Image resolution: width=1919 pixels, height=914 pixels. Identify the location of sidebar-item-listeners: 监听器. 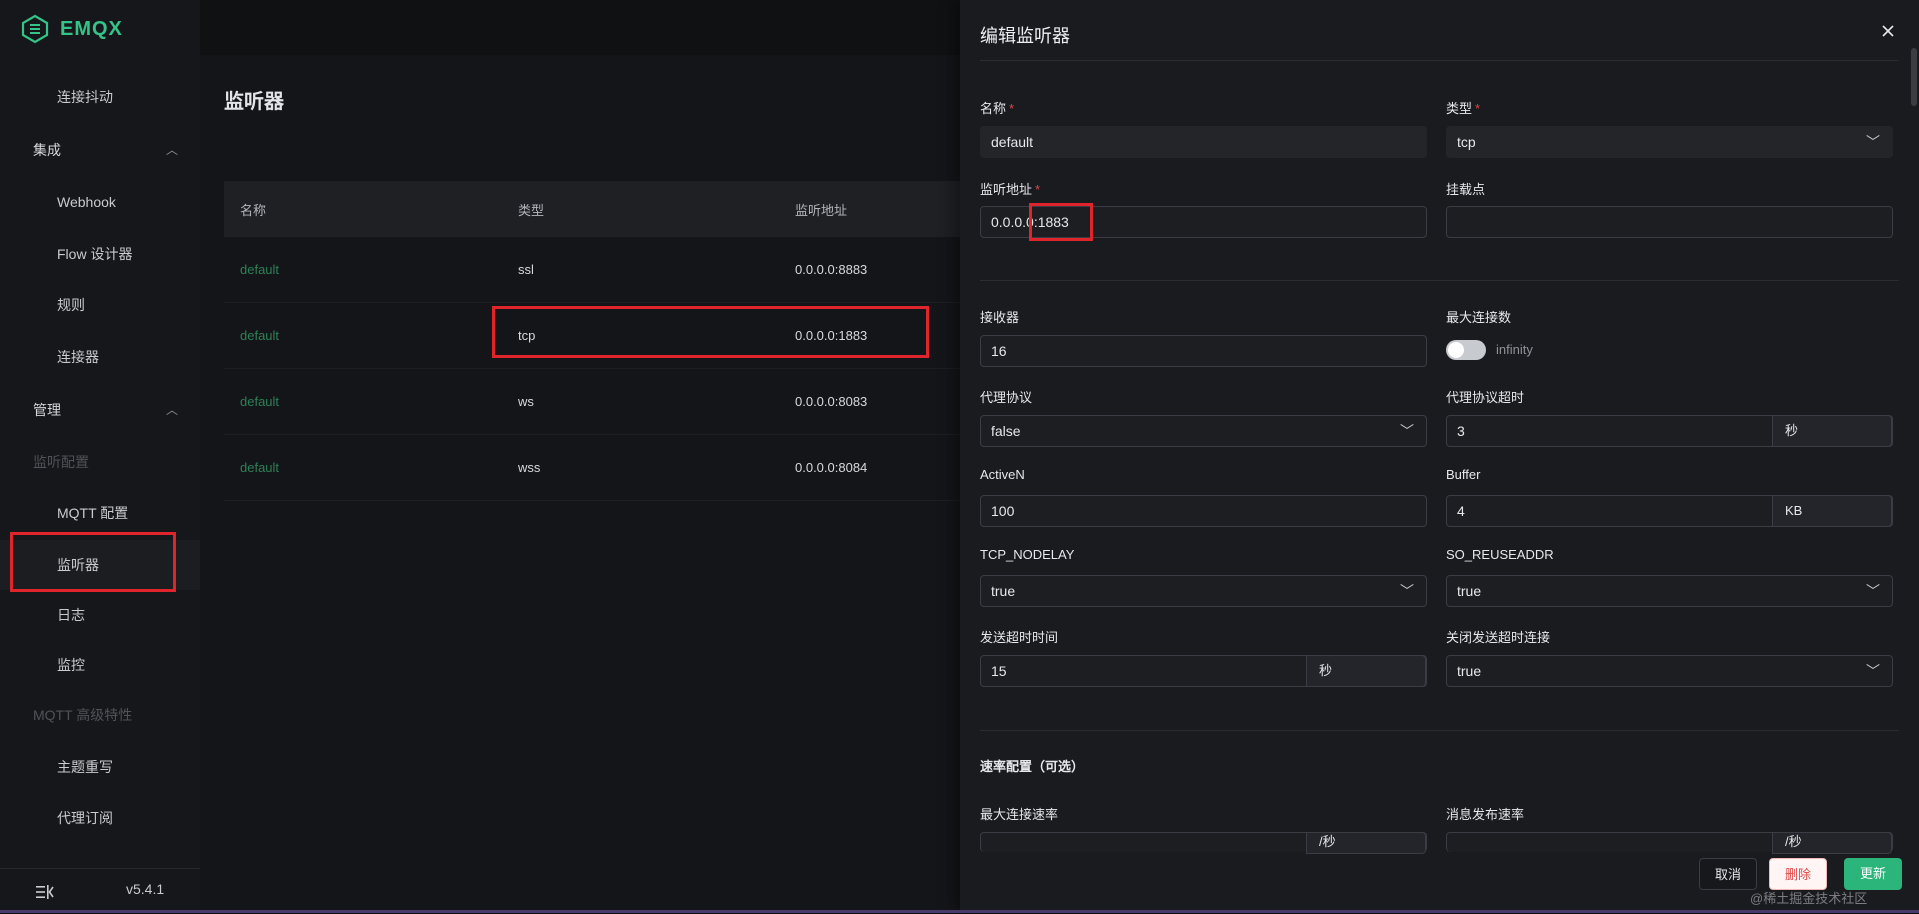
(100, 565).